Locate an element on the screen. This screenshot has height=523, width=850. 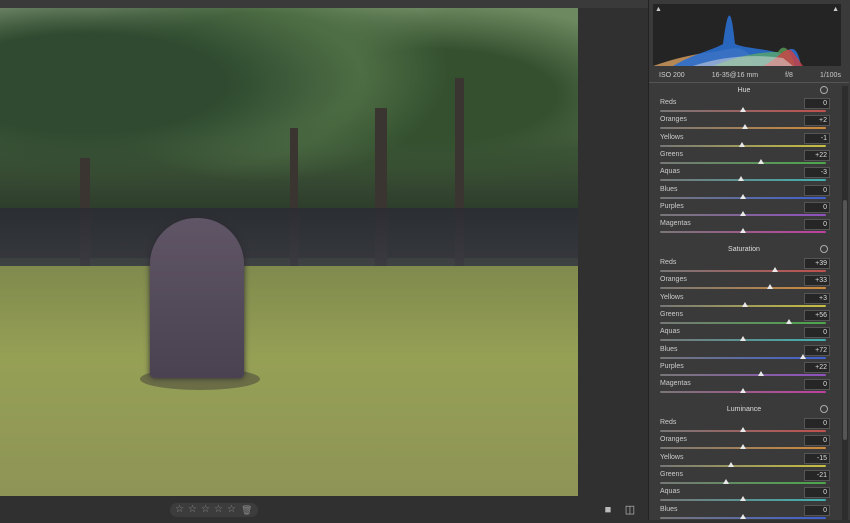
slider-label: Magentas is located at coordinates (675, 384).